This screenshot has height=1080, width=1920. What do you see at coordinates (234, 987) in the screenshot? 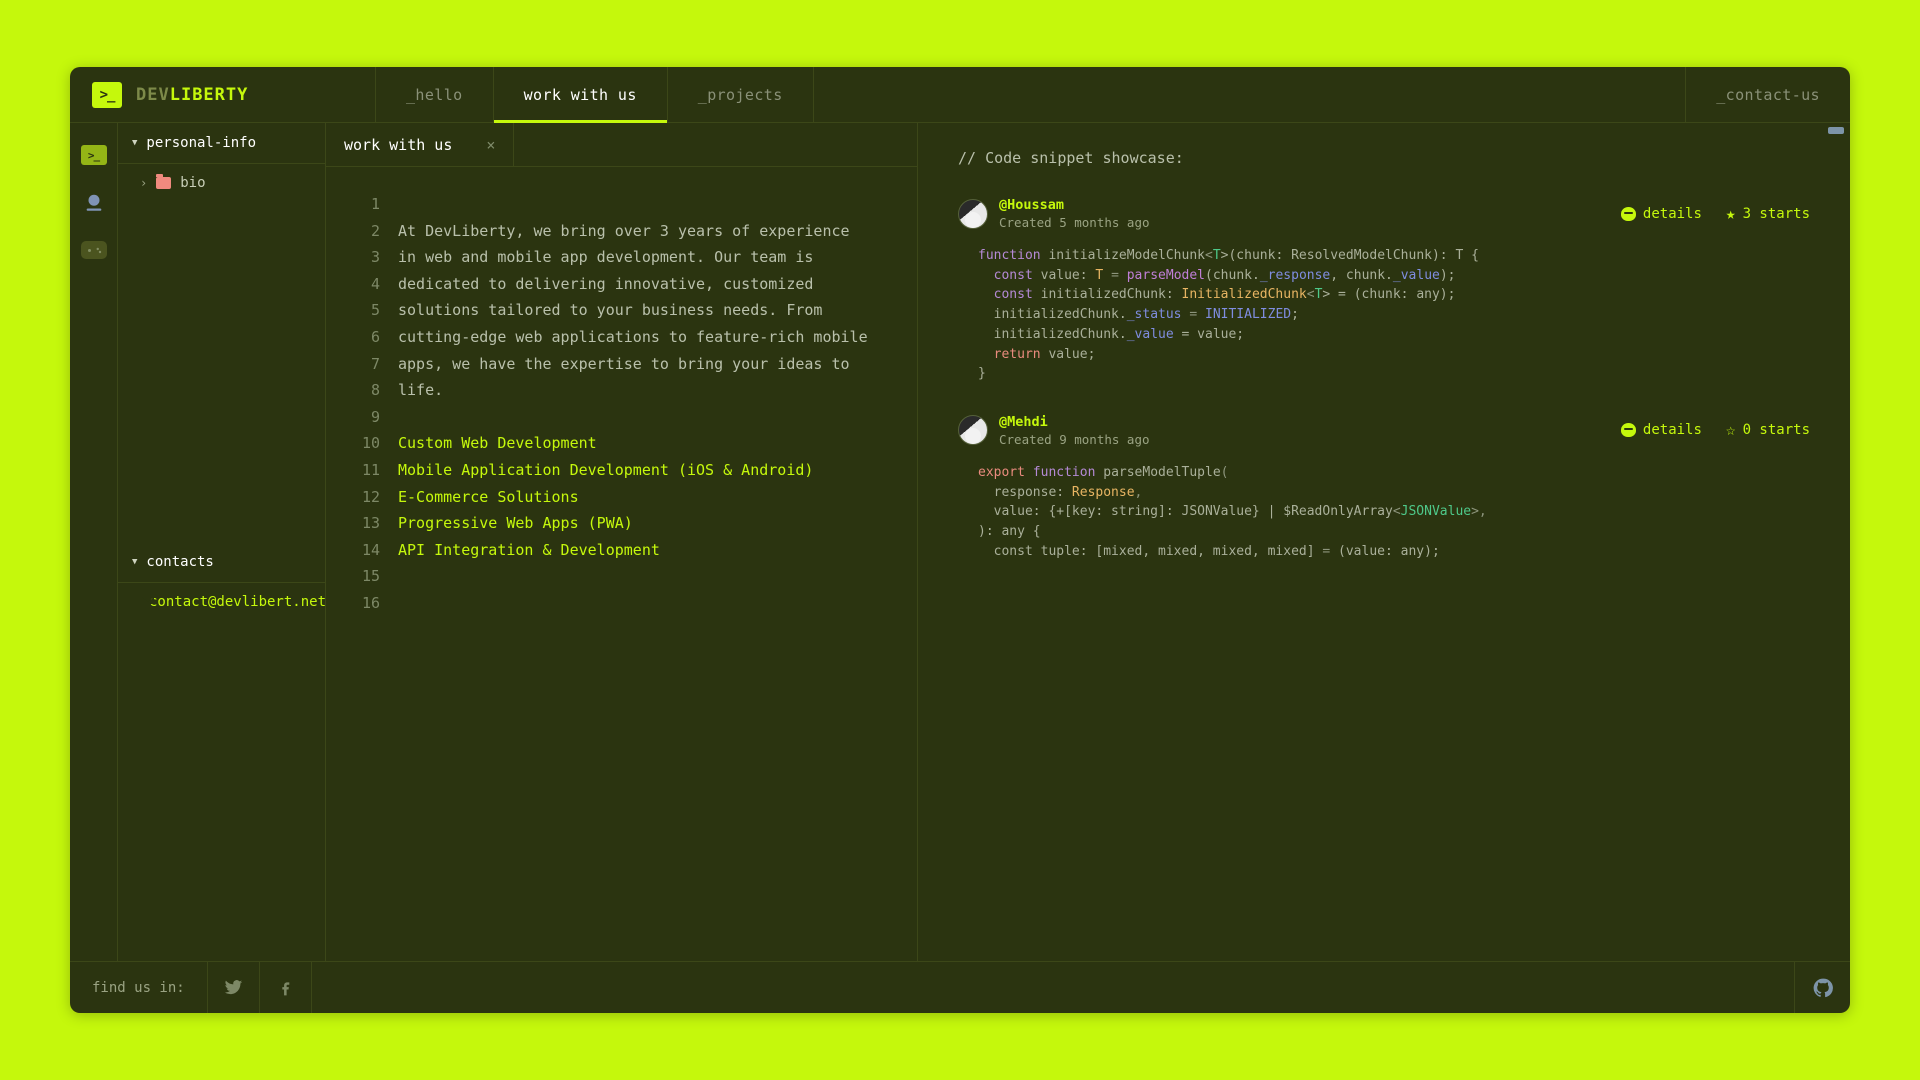
I see `twitter-icon` at bounding box center [234, 987].